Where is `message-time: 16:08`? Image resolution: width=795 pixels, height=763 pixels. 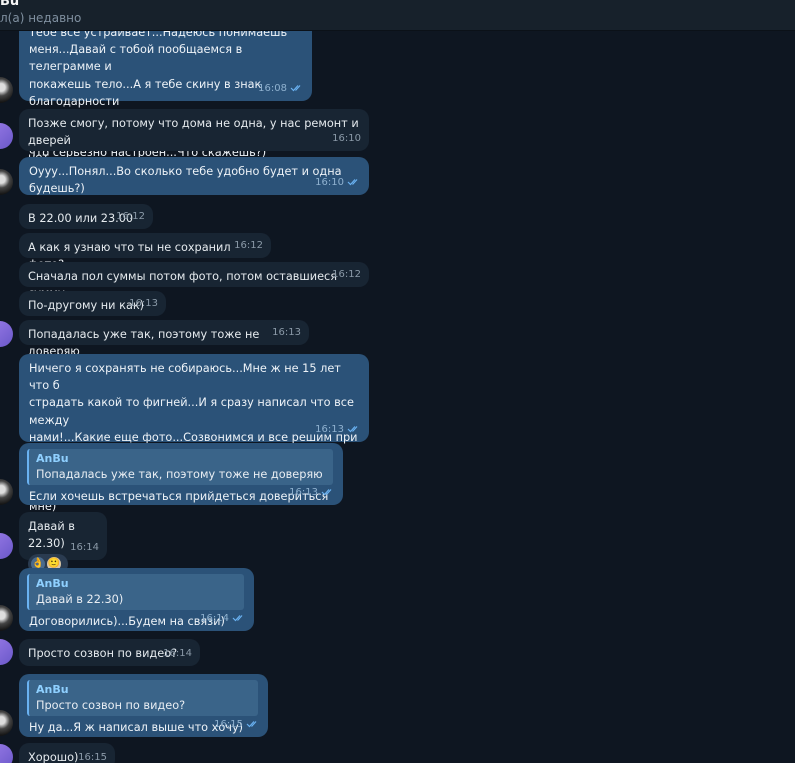 message-time: 16:08 is located at coordinates (272, 88).